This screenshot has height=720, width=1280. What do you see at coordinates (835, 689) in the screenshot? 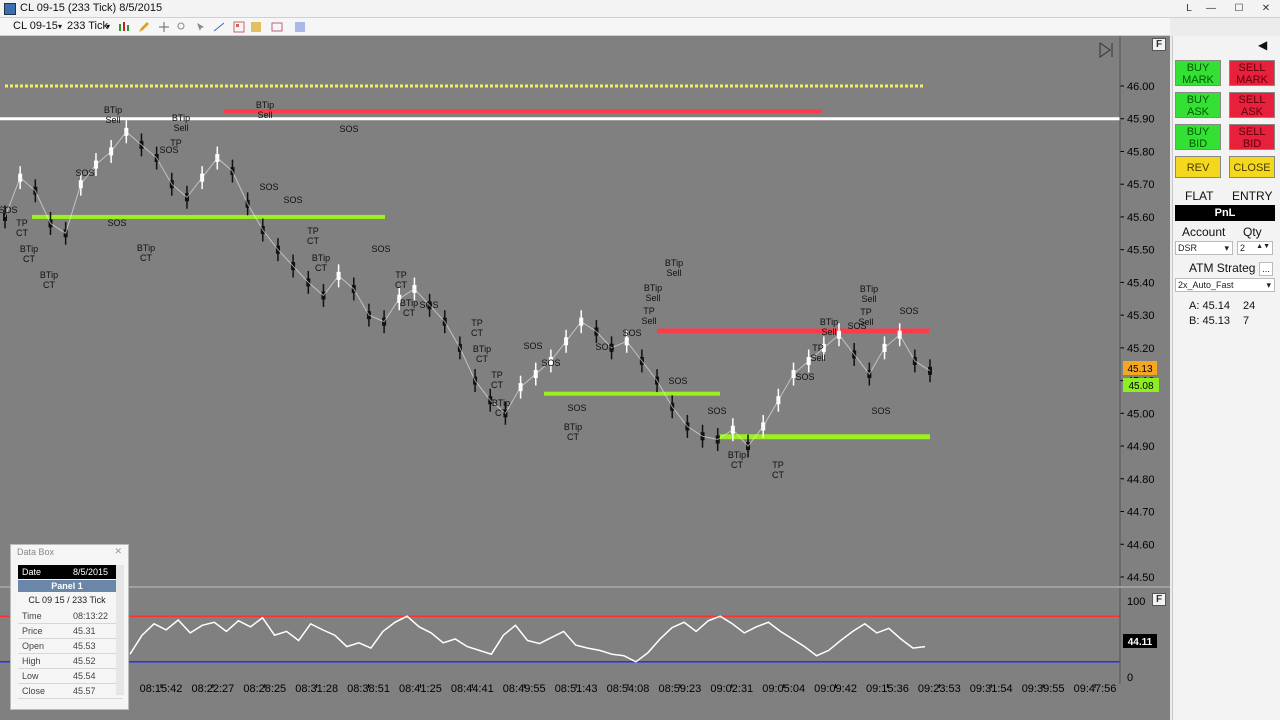
I see `time-tick-label: 09:09:42` at bounding box center [835, 689].